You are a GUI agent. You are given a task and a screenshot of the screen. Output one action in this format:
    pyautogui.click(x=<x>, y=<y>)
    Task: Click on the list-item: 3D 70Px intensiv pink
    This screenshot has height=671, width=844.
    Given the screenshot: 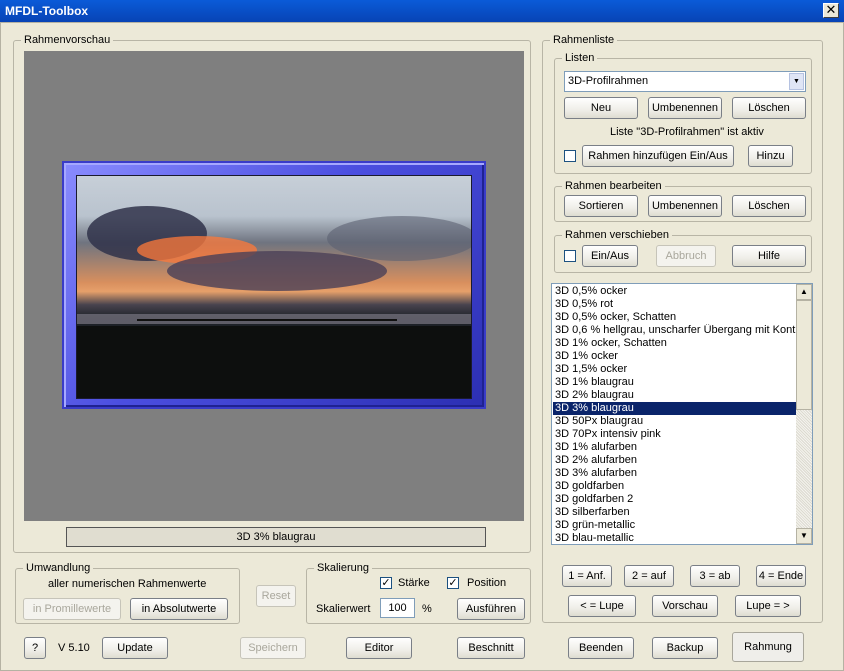 What is the action you would take?
    pyautogui.click(x=675, y=434)
    